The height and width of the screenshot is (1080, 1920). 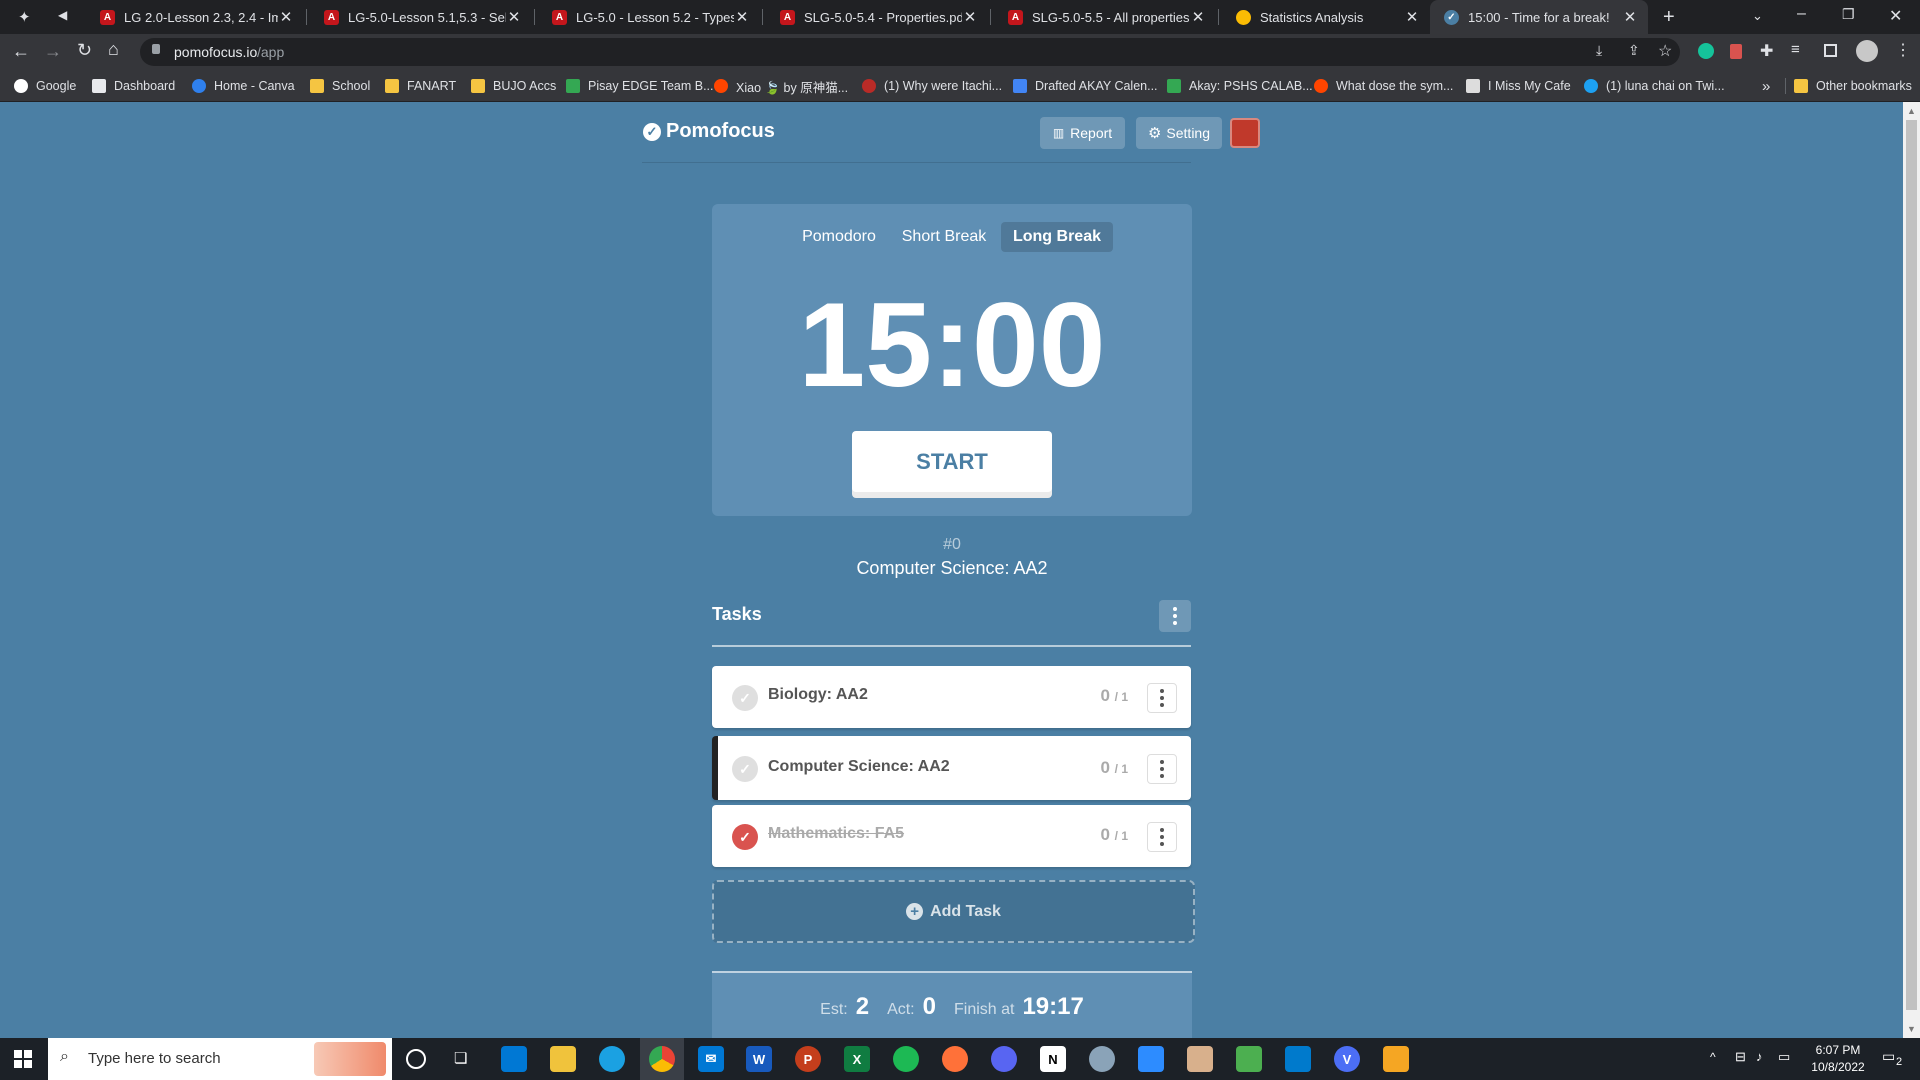 I want to click on scroll-thumb, so click(x=1911, y=565).